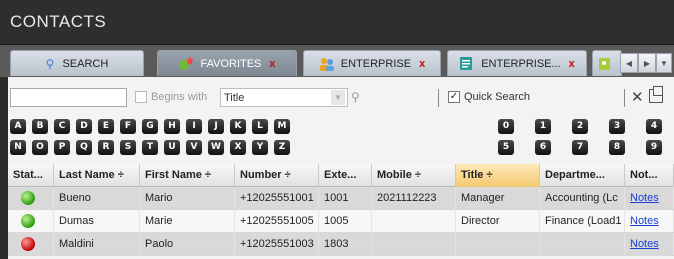  Describe the element at coordinates (150, 147) in the screenshot. I see `letter-filter-button: T` at that location.